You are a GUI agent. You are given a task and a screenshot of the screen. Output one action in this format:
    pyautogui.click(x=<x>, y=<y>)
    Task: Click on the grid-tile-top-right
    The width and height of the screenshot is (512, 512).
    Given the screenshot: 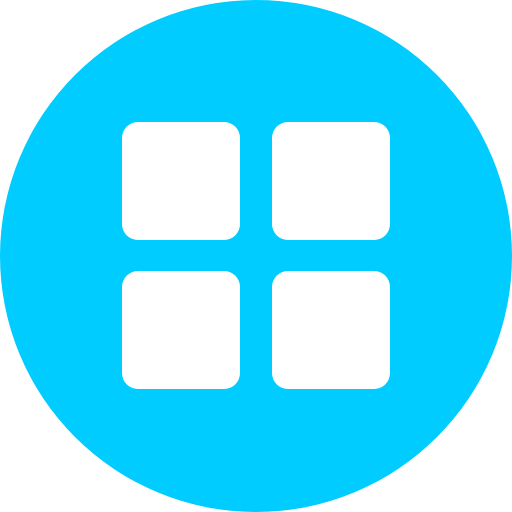 What is the action you would take?
    pyautogui.click(x=331, y=181)
    